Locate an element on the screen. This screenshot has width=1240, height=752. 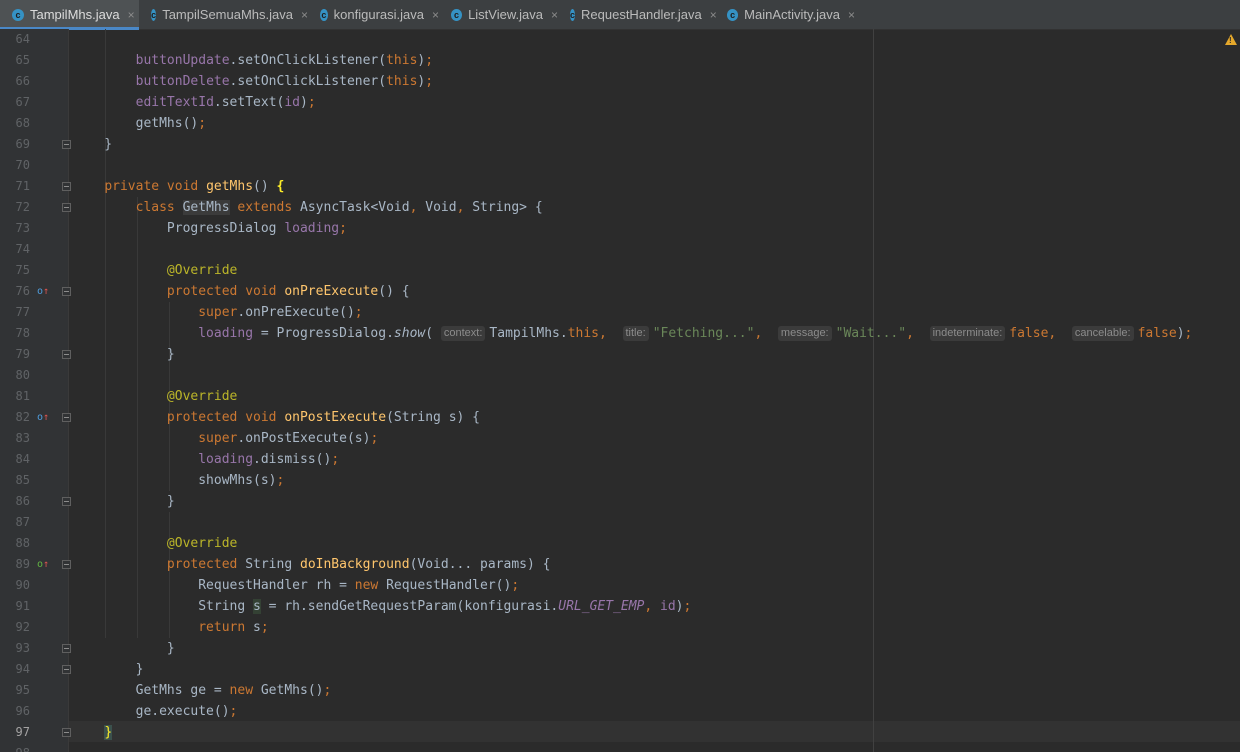
code-line: 81 @Override is located at coordinates (620, 396).